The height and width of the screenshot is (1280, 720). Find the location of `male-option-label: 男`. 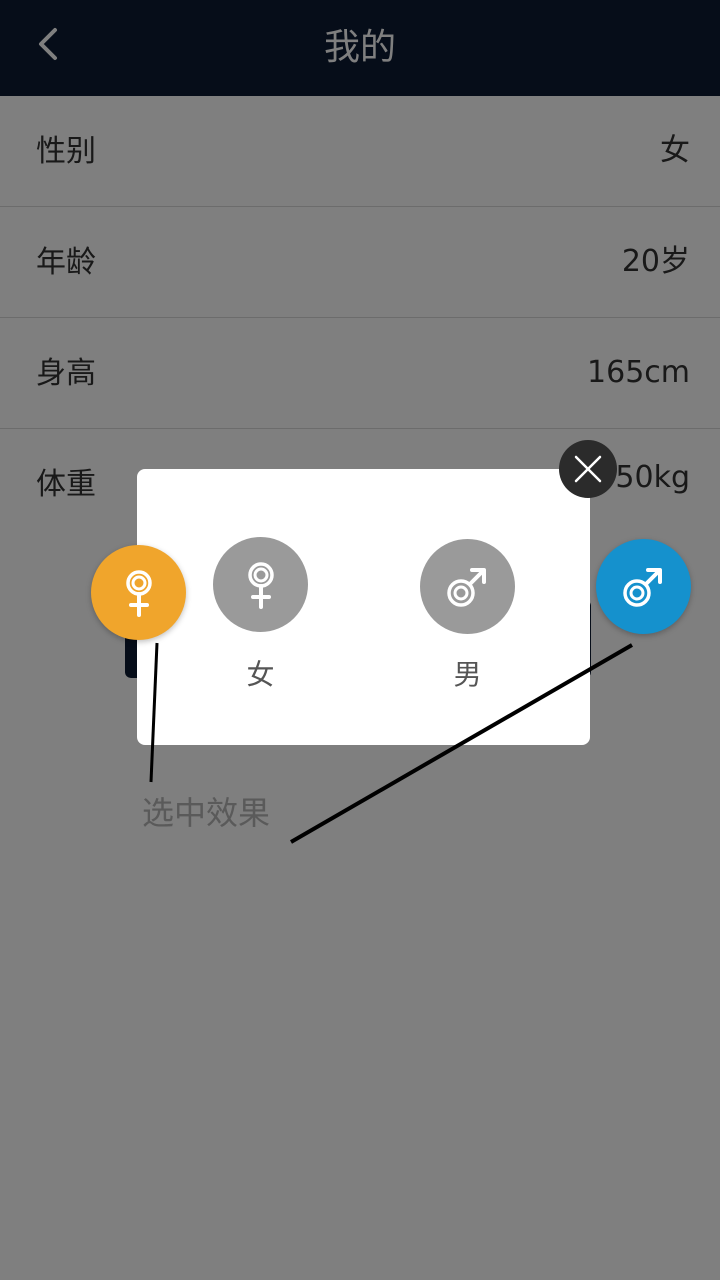

male-option-label: 男 is located at coordinates (467, 673).